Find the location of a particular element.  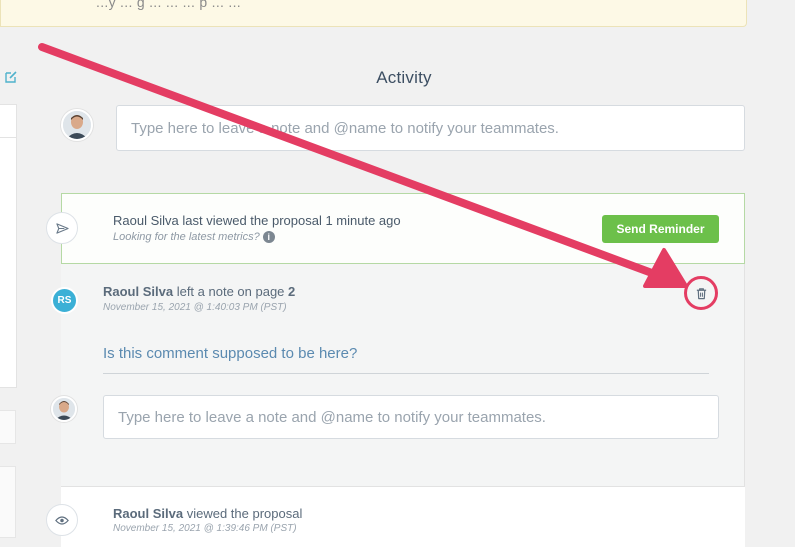

left-panel is located at coordinates (8, 246).